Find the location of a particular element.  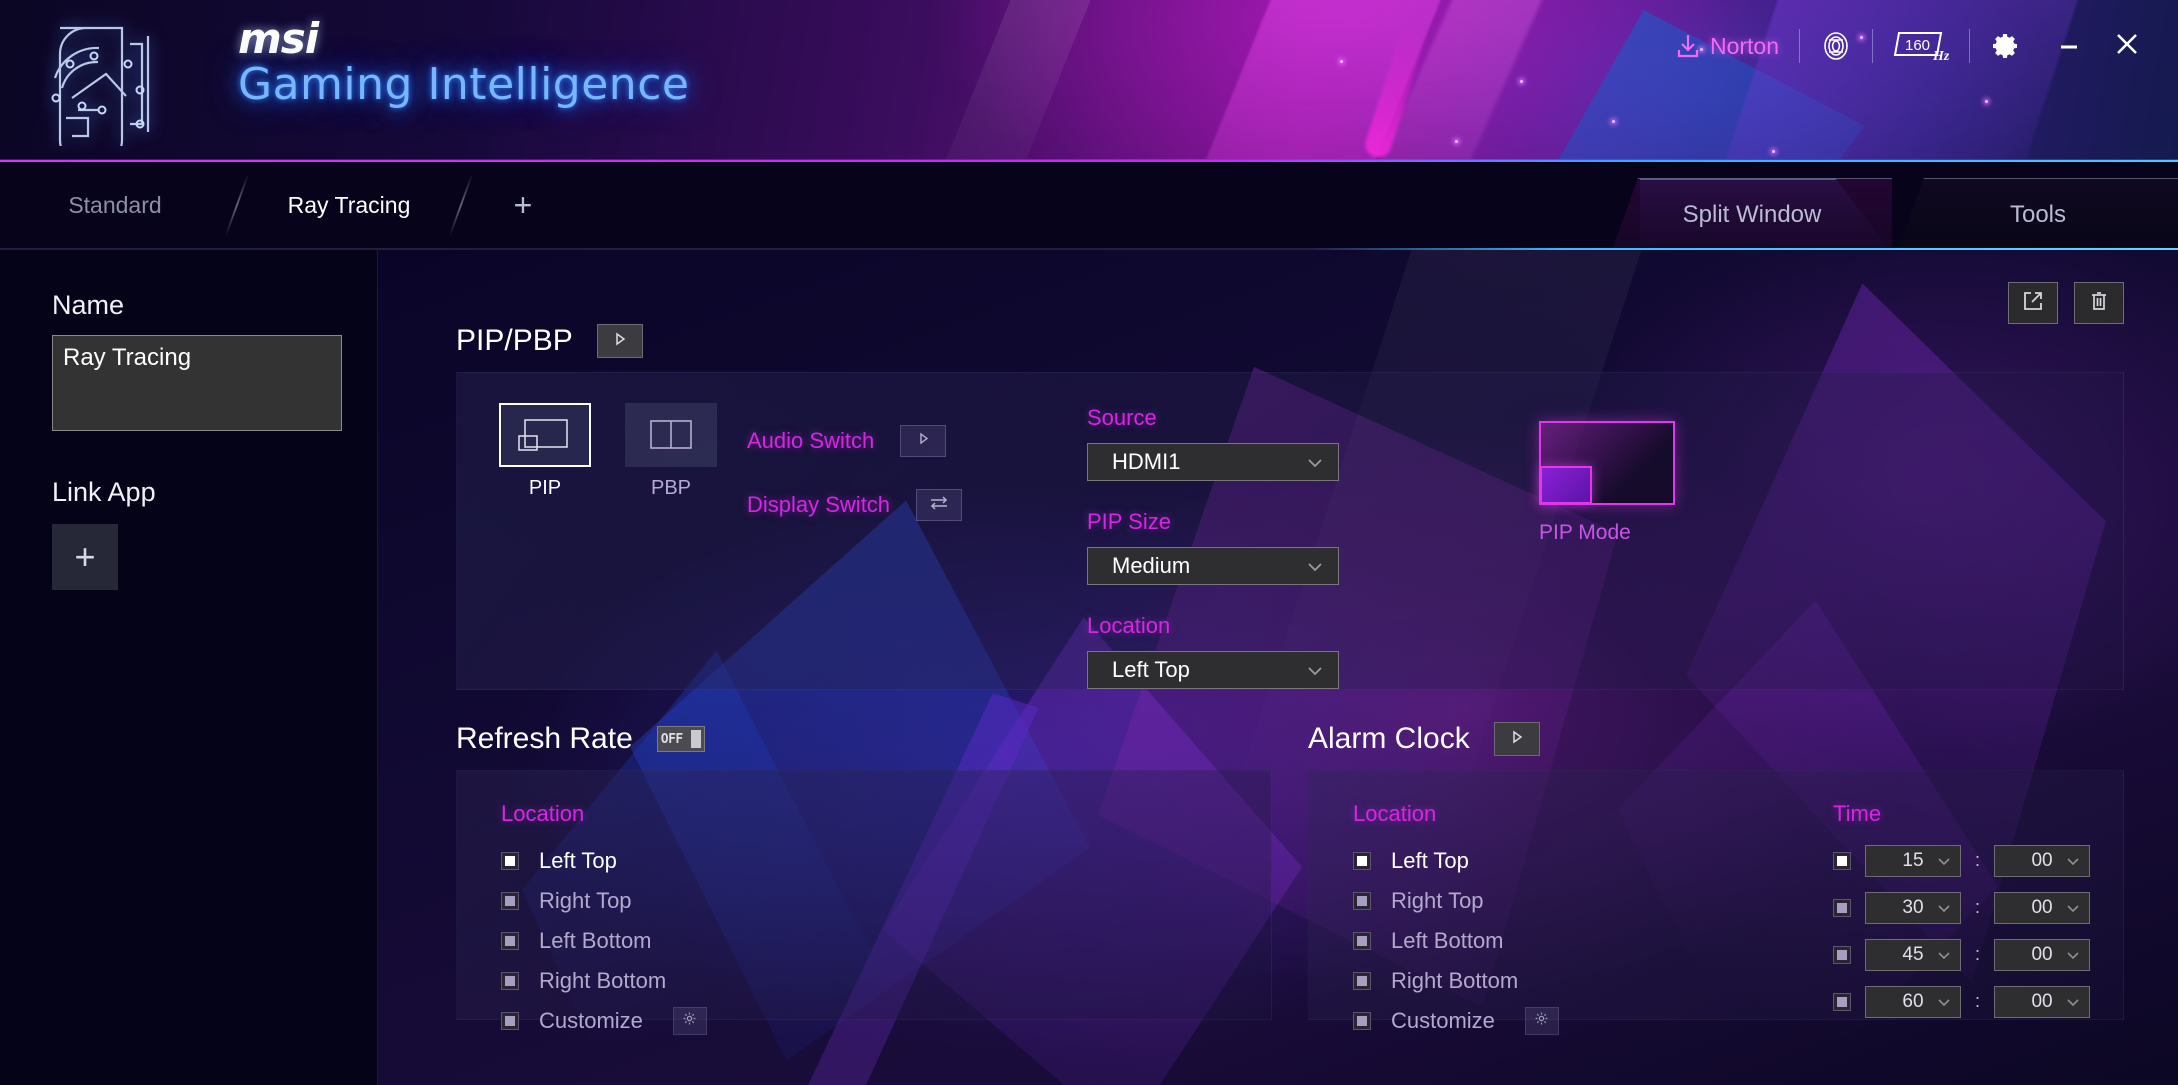

add-link-app-button: + is located at coordinates (85, 557).